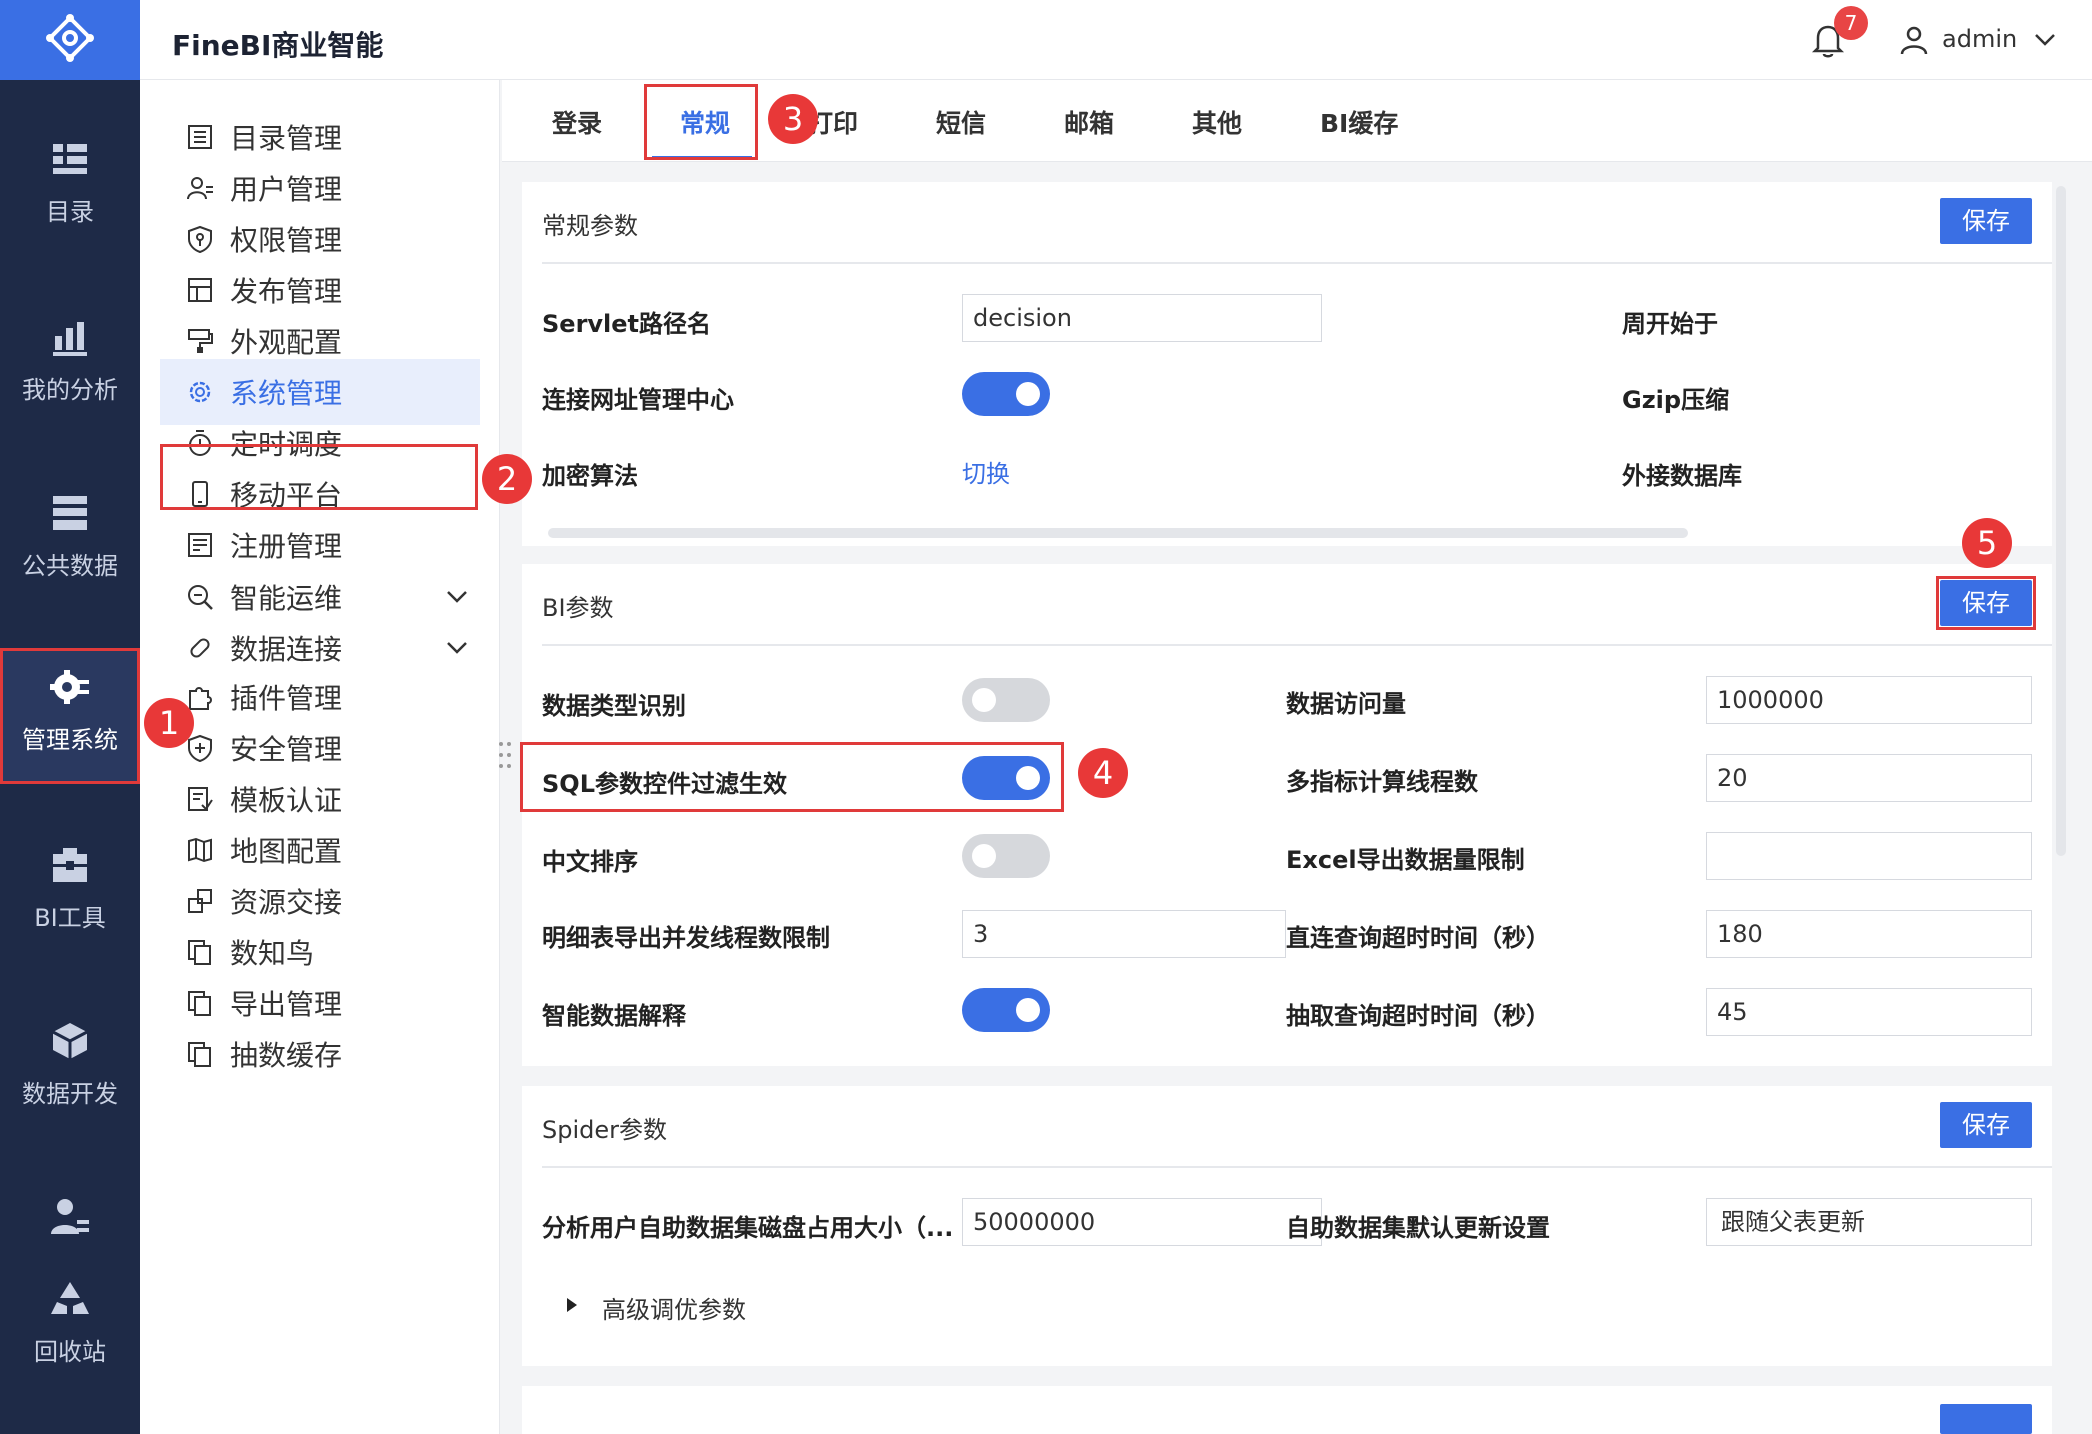 This screenshot has width=2092, height=1434. Describe the element at coordinates (1346, 704) in the screenshot. I see `access-label: 数据访问量` at that location.